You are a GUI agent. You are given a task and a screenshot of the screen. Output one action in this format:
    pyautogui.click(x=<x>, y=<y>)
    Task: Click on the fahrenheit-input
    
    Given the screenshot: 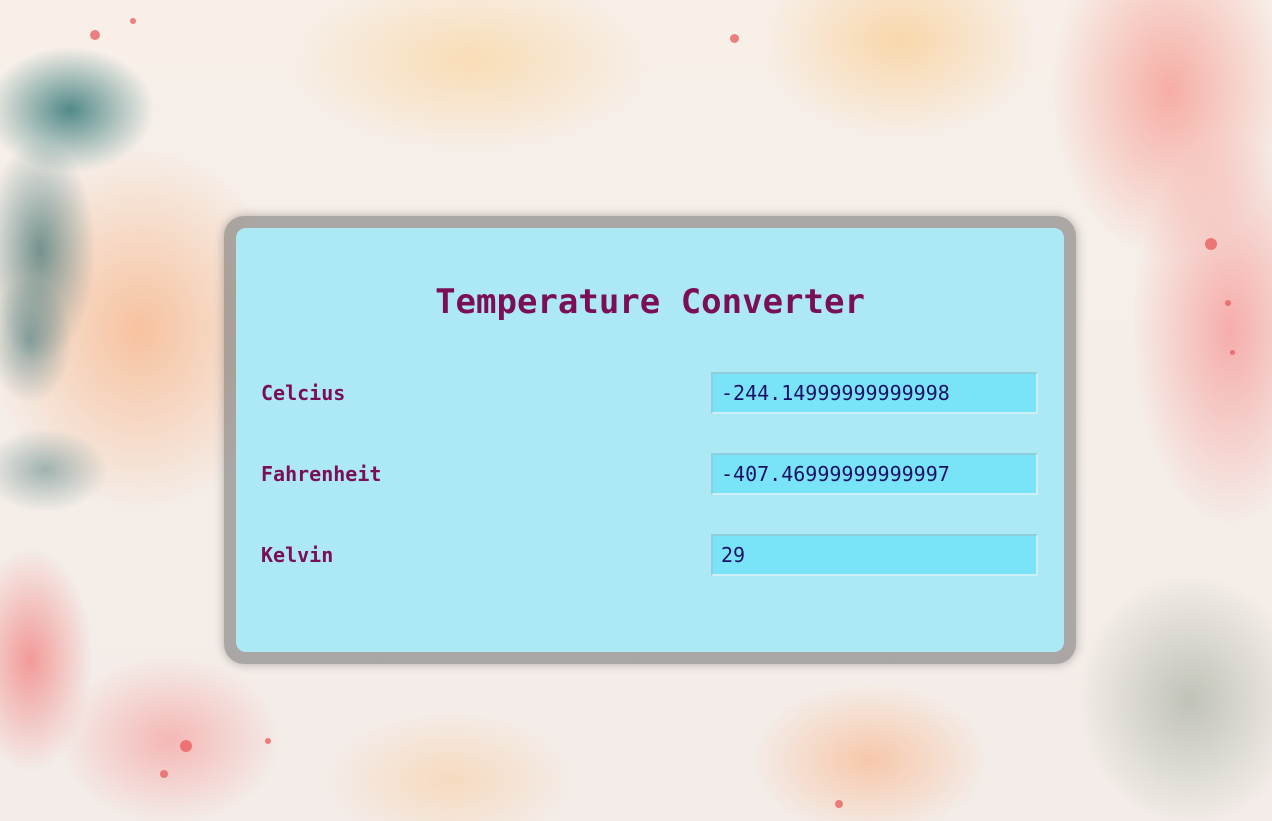 What is the action you would take?
    pyautogui.click(x=874, y=474)
    